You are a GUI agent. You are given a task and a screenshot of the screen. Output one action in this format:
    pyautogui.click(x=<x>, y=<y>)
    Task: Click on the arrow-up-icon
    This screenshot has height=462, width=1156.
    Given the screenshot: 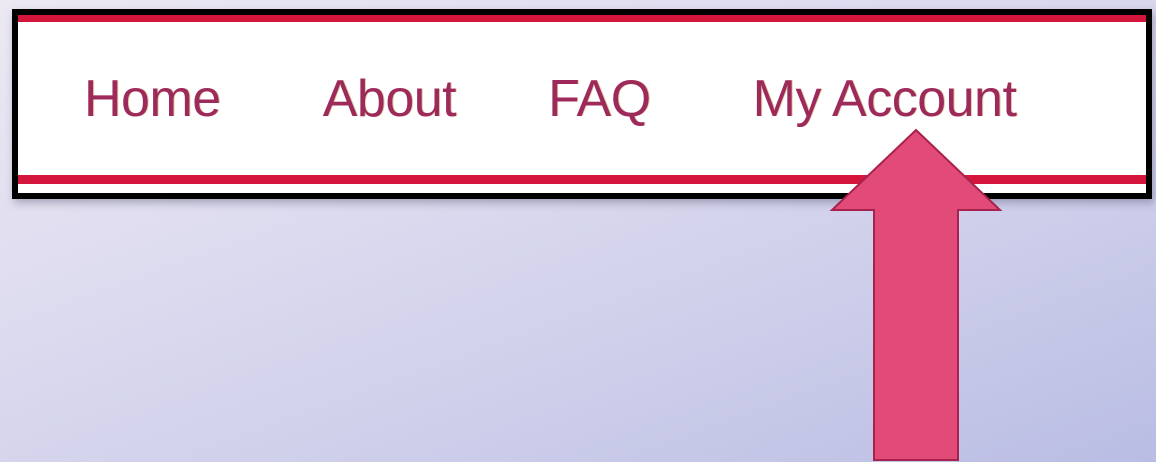 What is the action you would take?
    pyautogui.click(x=916, y=294)
    